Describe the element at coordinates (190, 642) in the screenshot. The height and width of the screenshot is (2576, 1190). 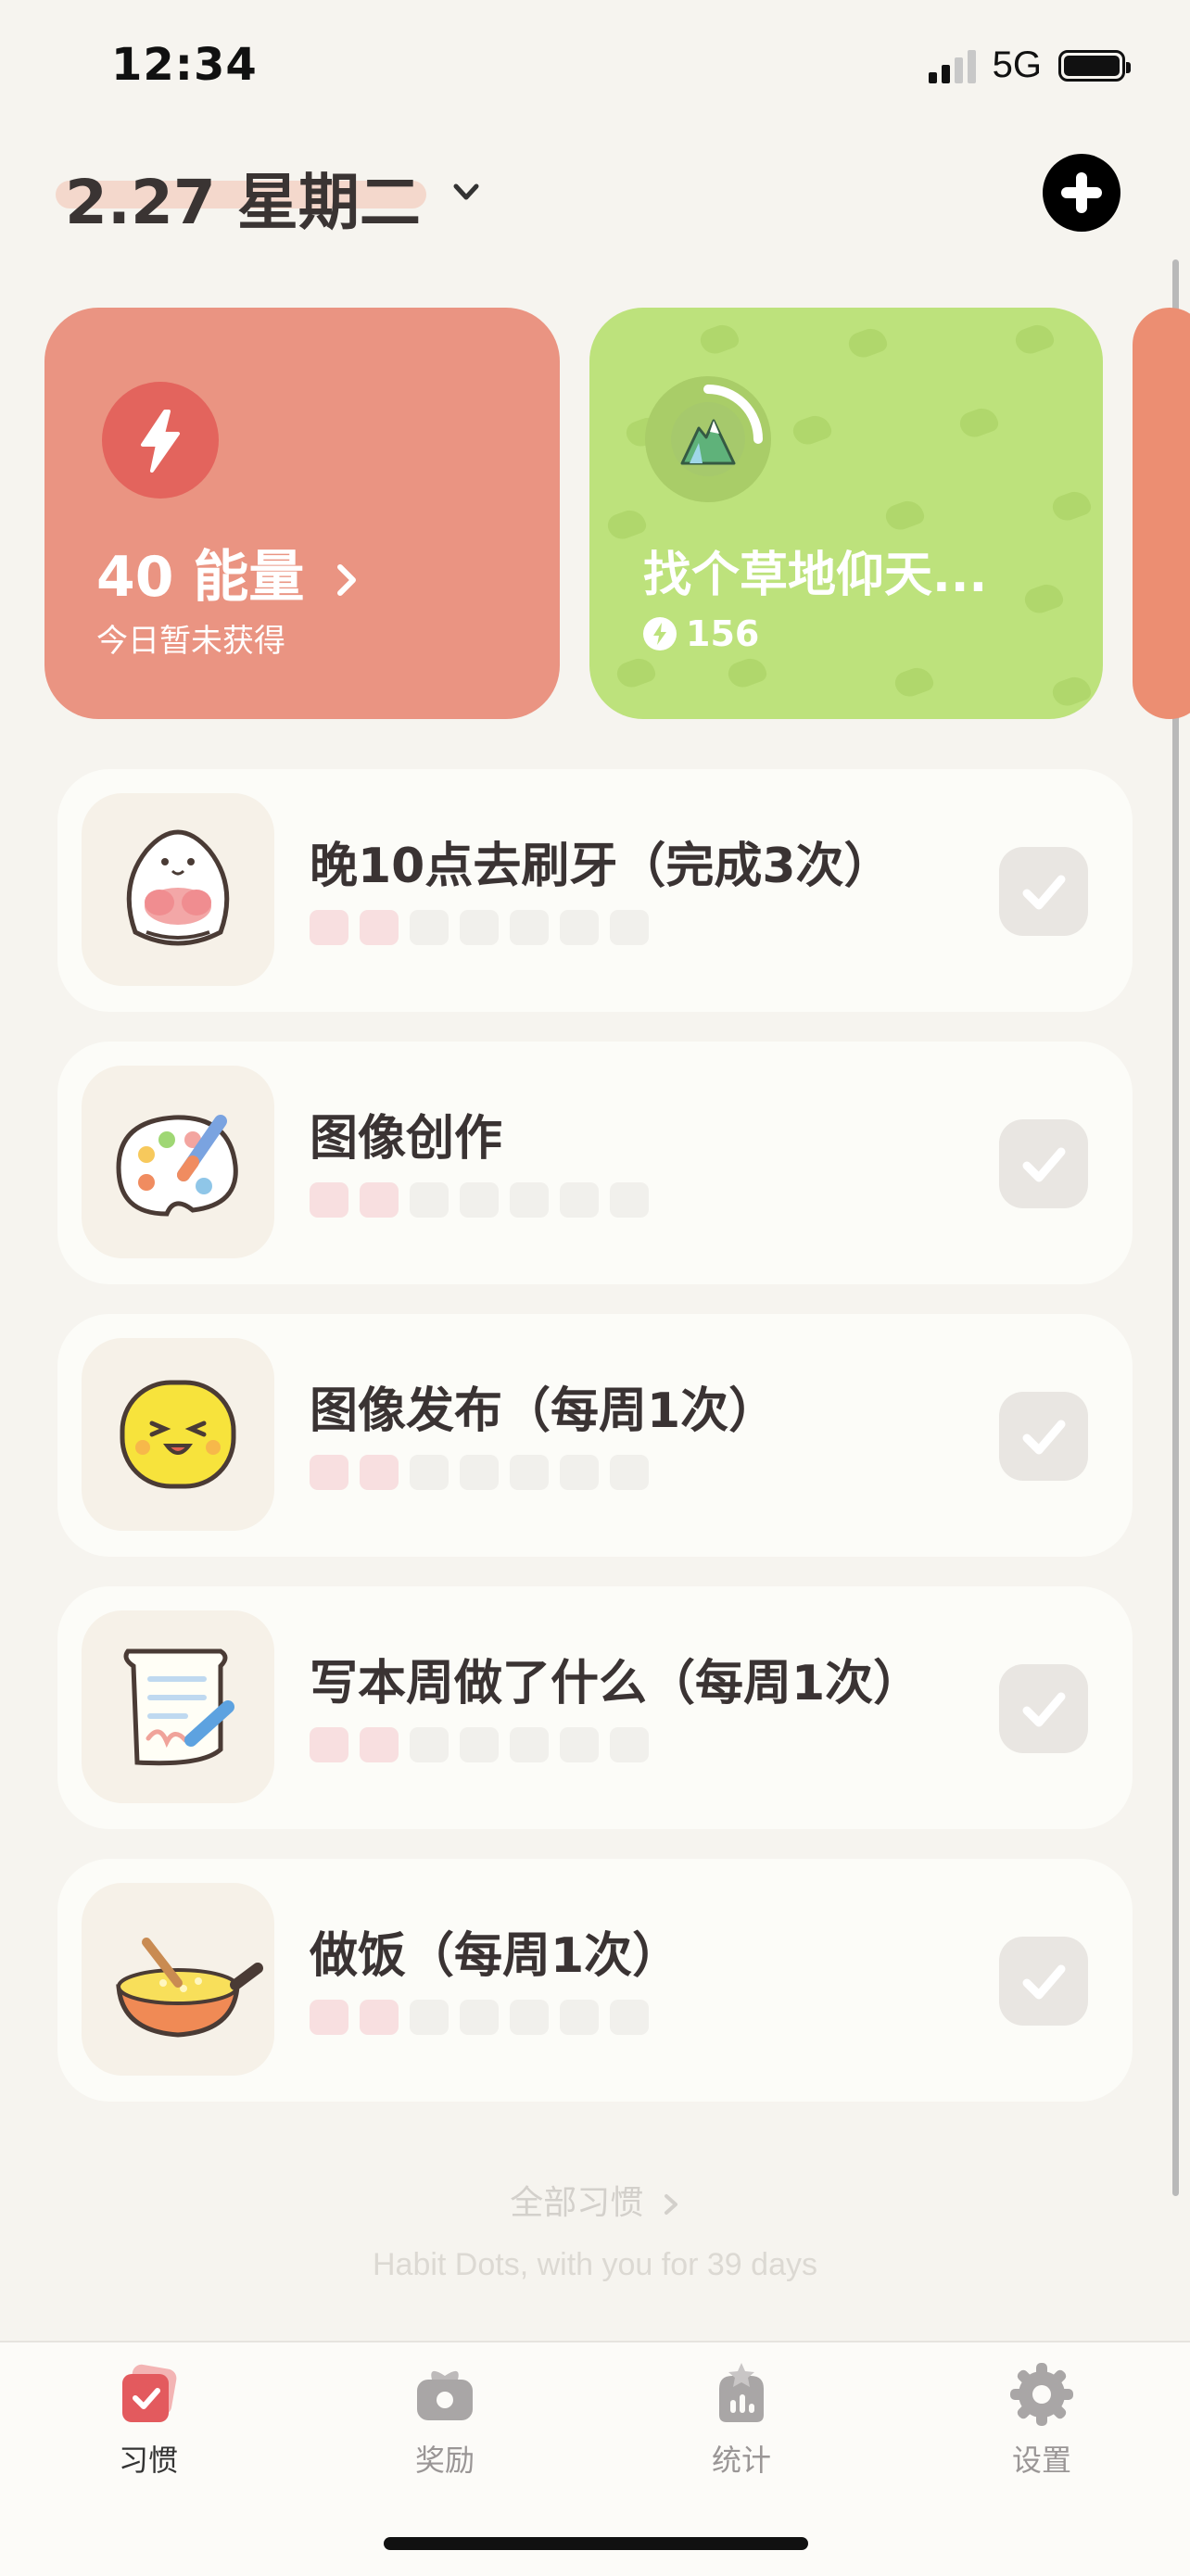
I see `energy-subtitle: 今日暂未获得` at that location.